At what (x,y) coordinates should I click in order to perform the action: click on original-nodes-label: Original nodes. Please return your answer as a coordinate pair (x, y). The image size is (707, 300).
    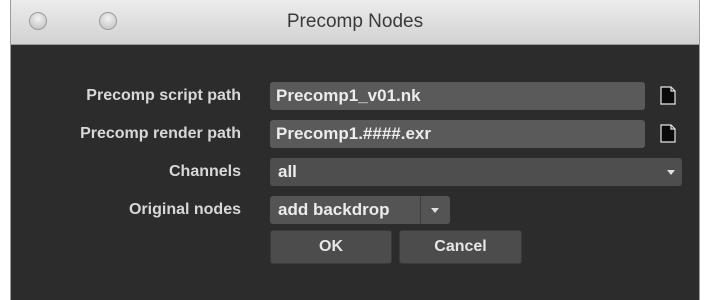
    Looking at the image, I should click on (184, 209).